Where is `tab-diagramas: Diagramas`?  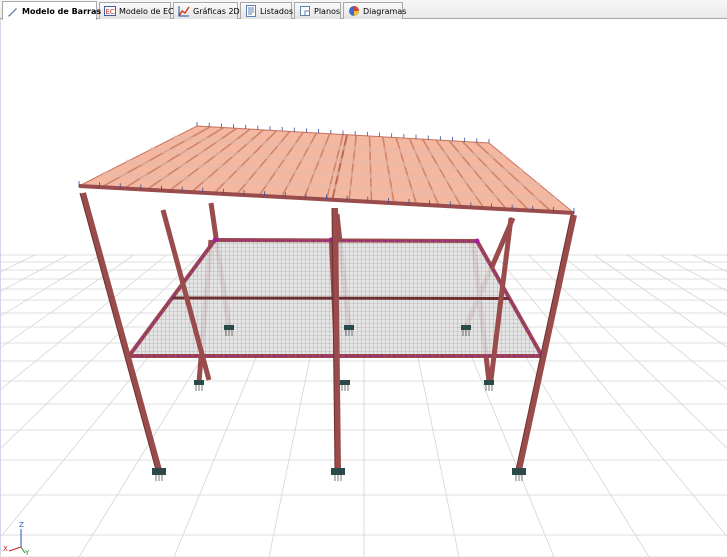 tab-diagramas: Diagramas is located at coordinates (375, 10).